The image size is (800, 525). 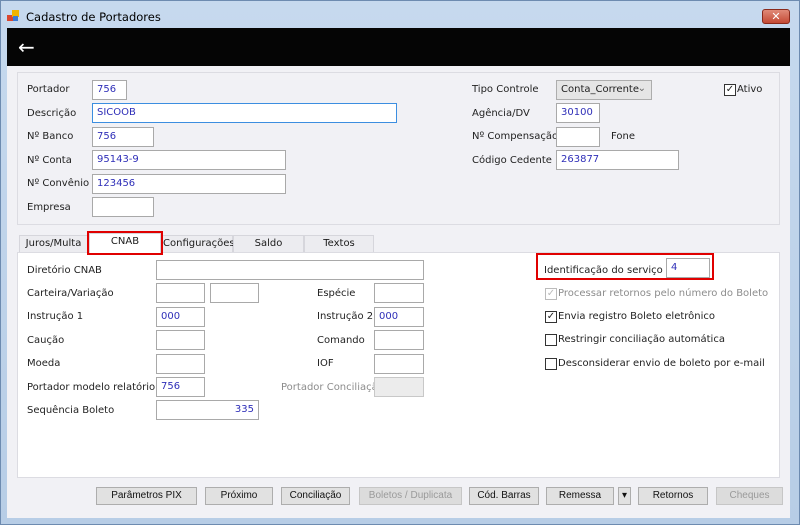 What do you see at coordinates (663, 293) in the screenshot?
I see `processar-retornos-label: Processar retornos pelo número do Boleto` at bounding box center [663, 293].